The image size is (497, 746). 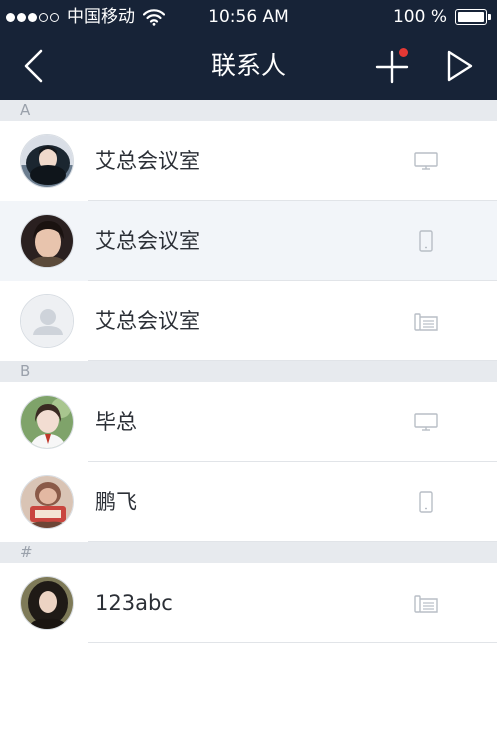 What do you see at coordinates (248, 110) in the screenshot?
I see `section-header-a: A` at bounding box center [248, 110].